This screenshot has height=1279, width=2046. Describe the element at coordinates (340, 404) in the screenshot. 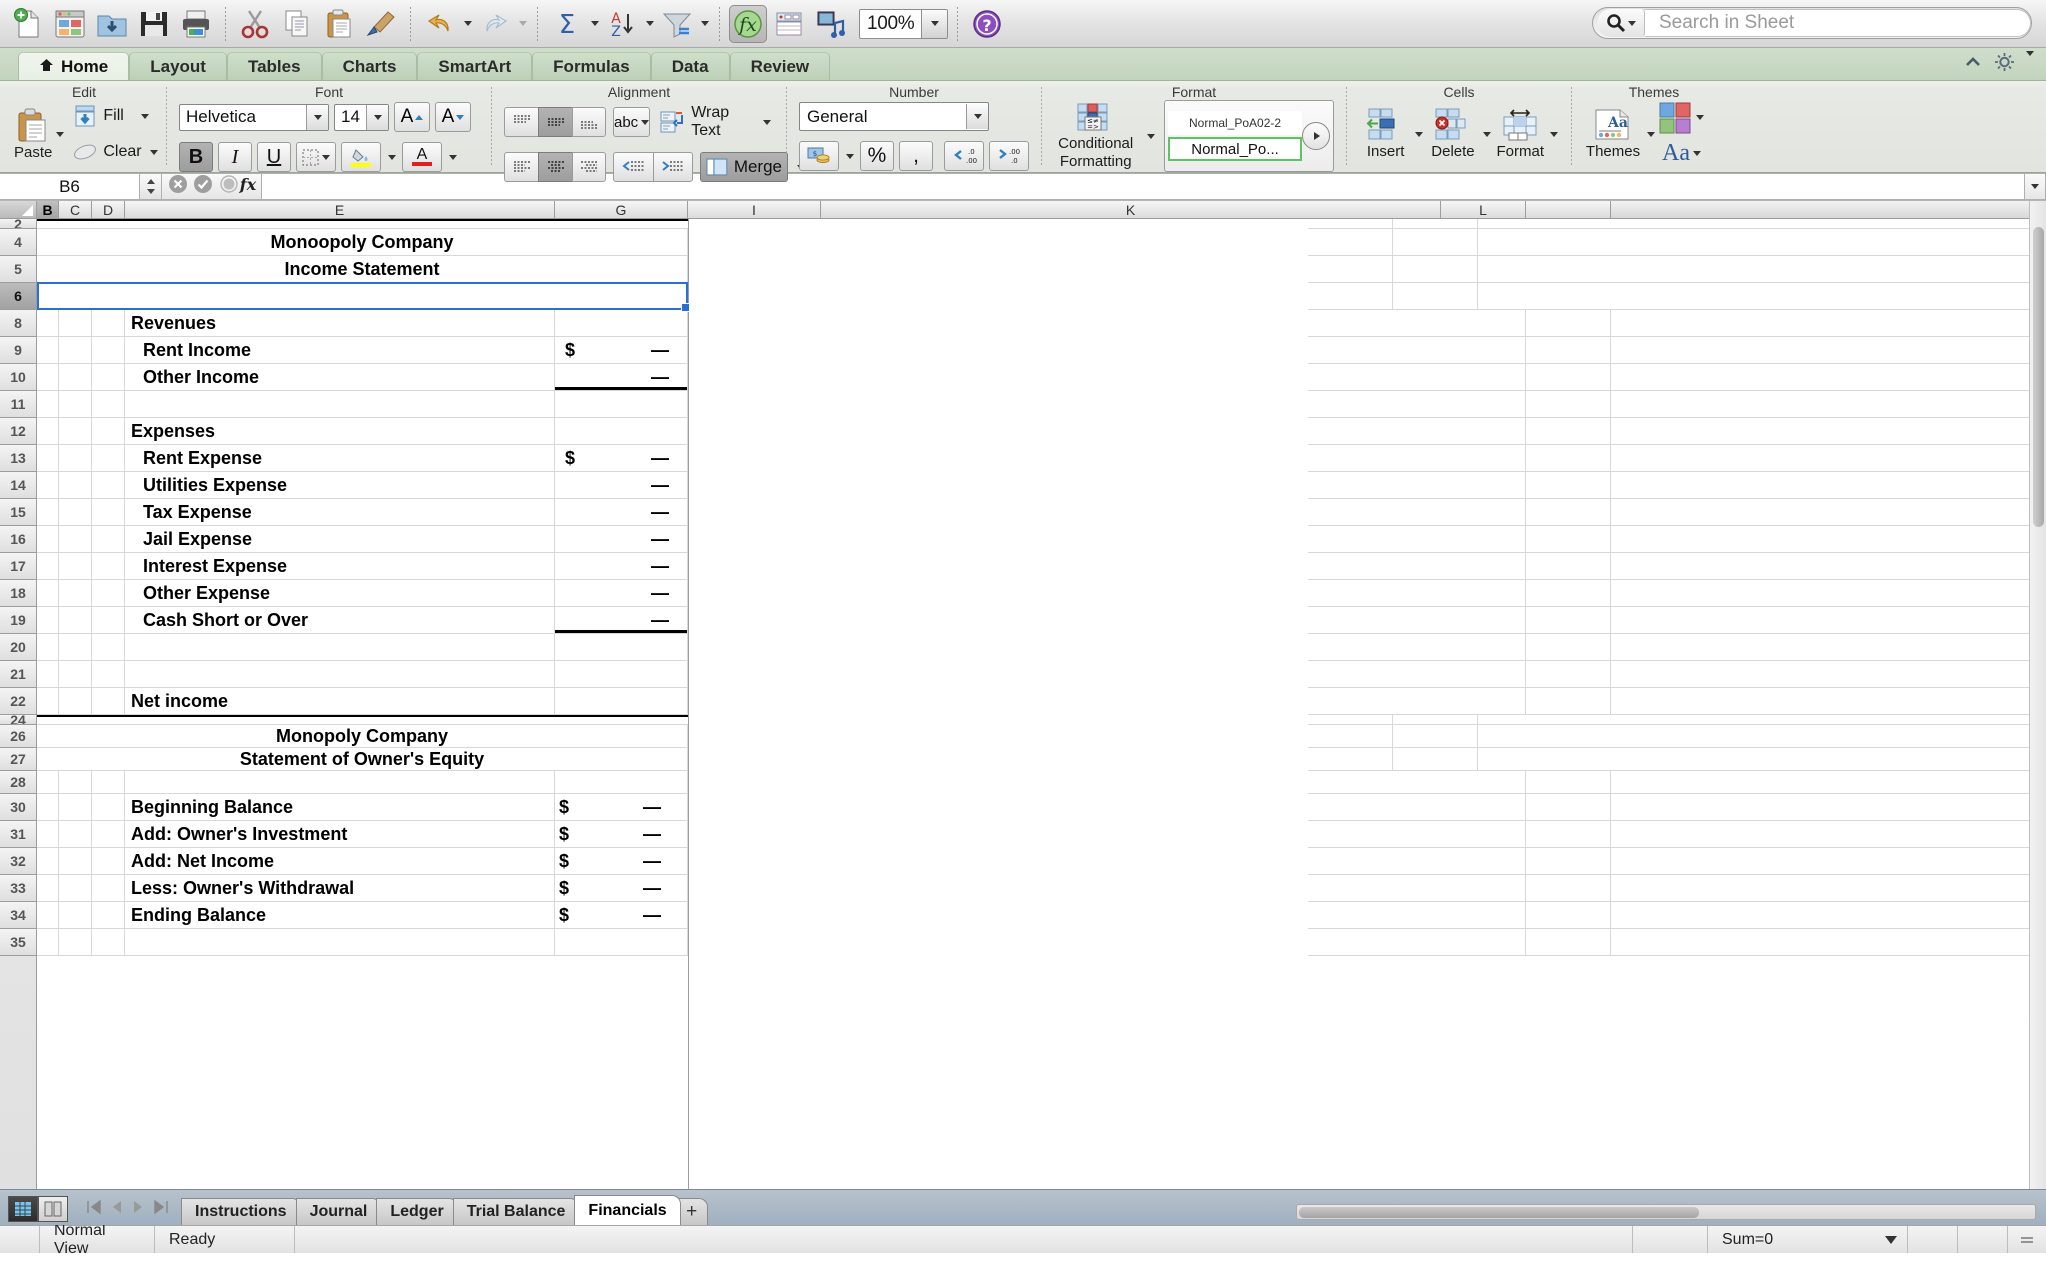

I see `grid-cell-E11` at that location.